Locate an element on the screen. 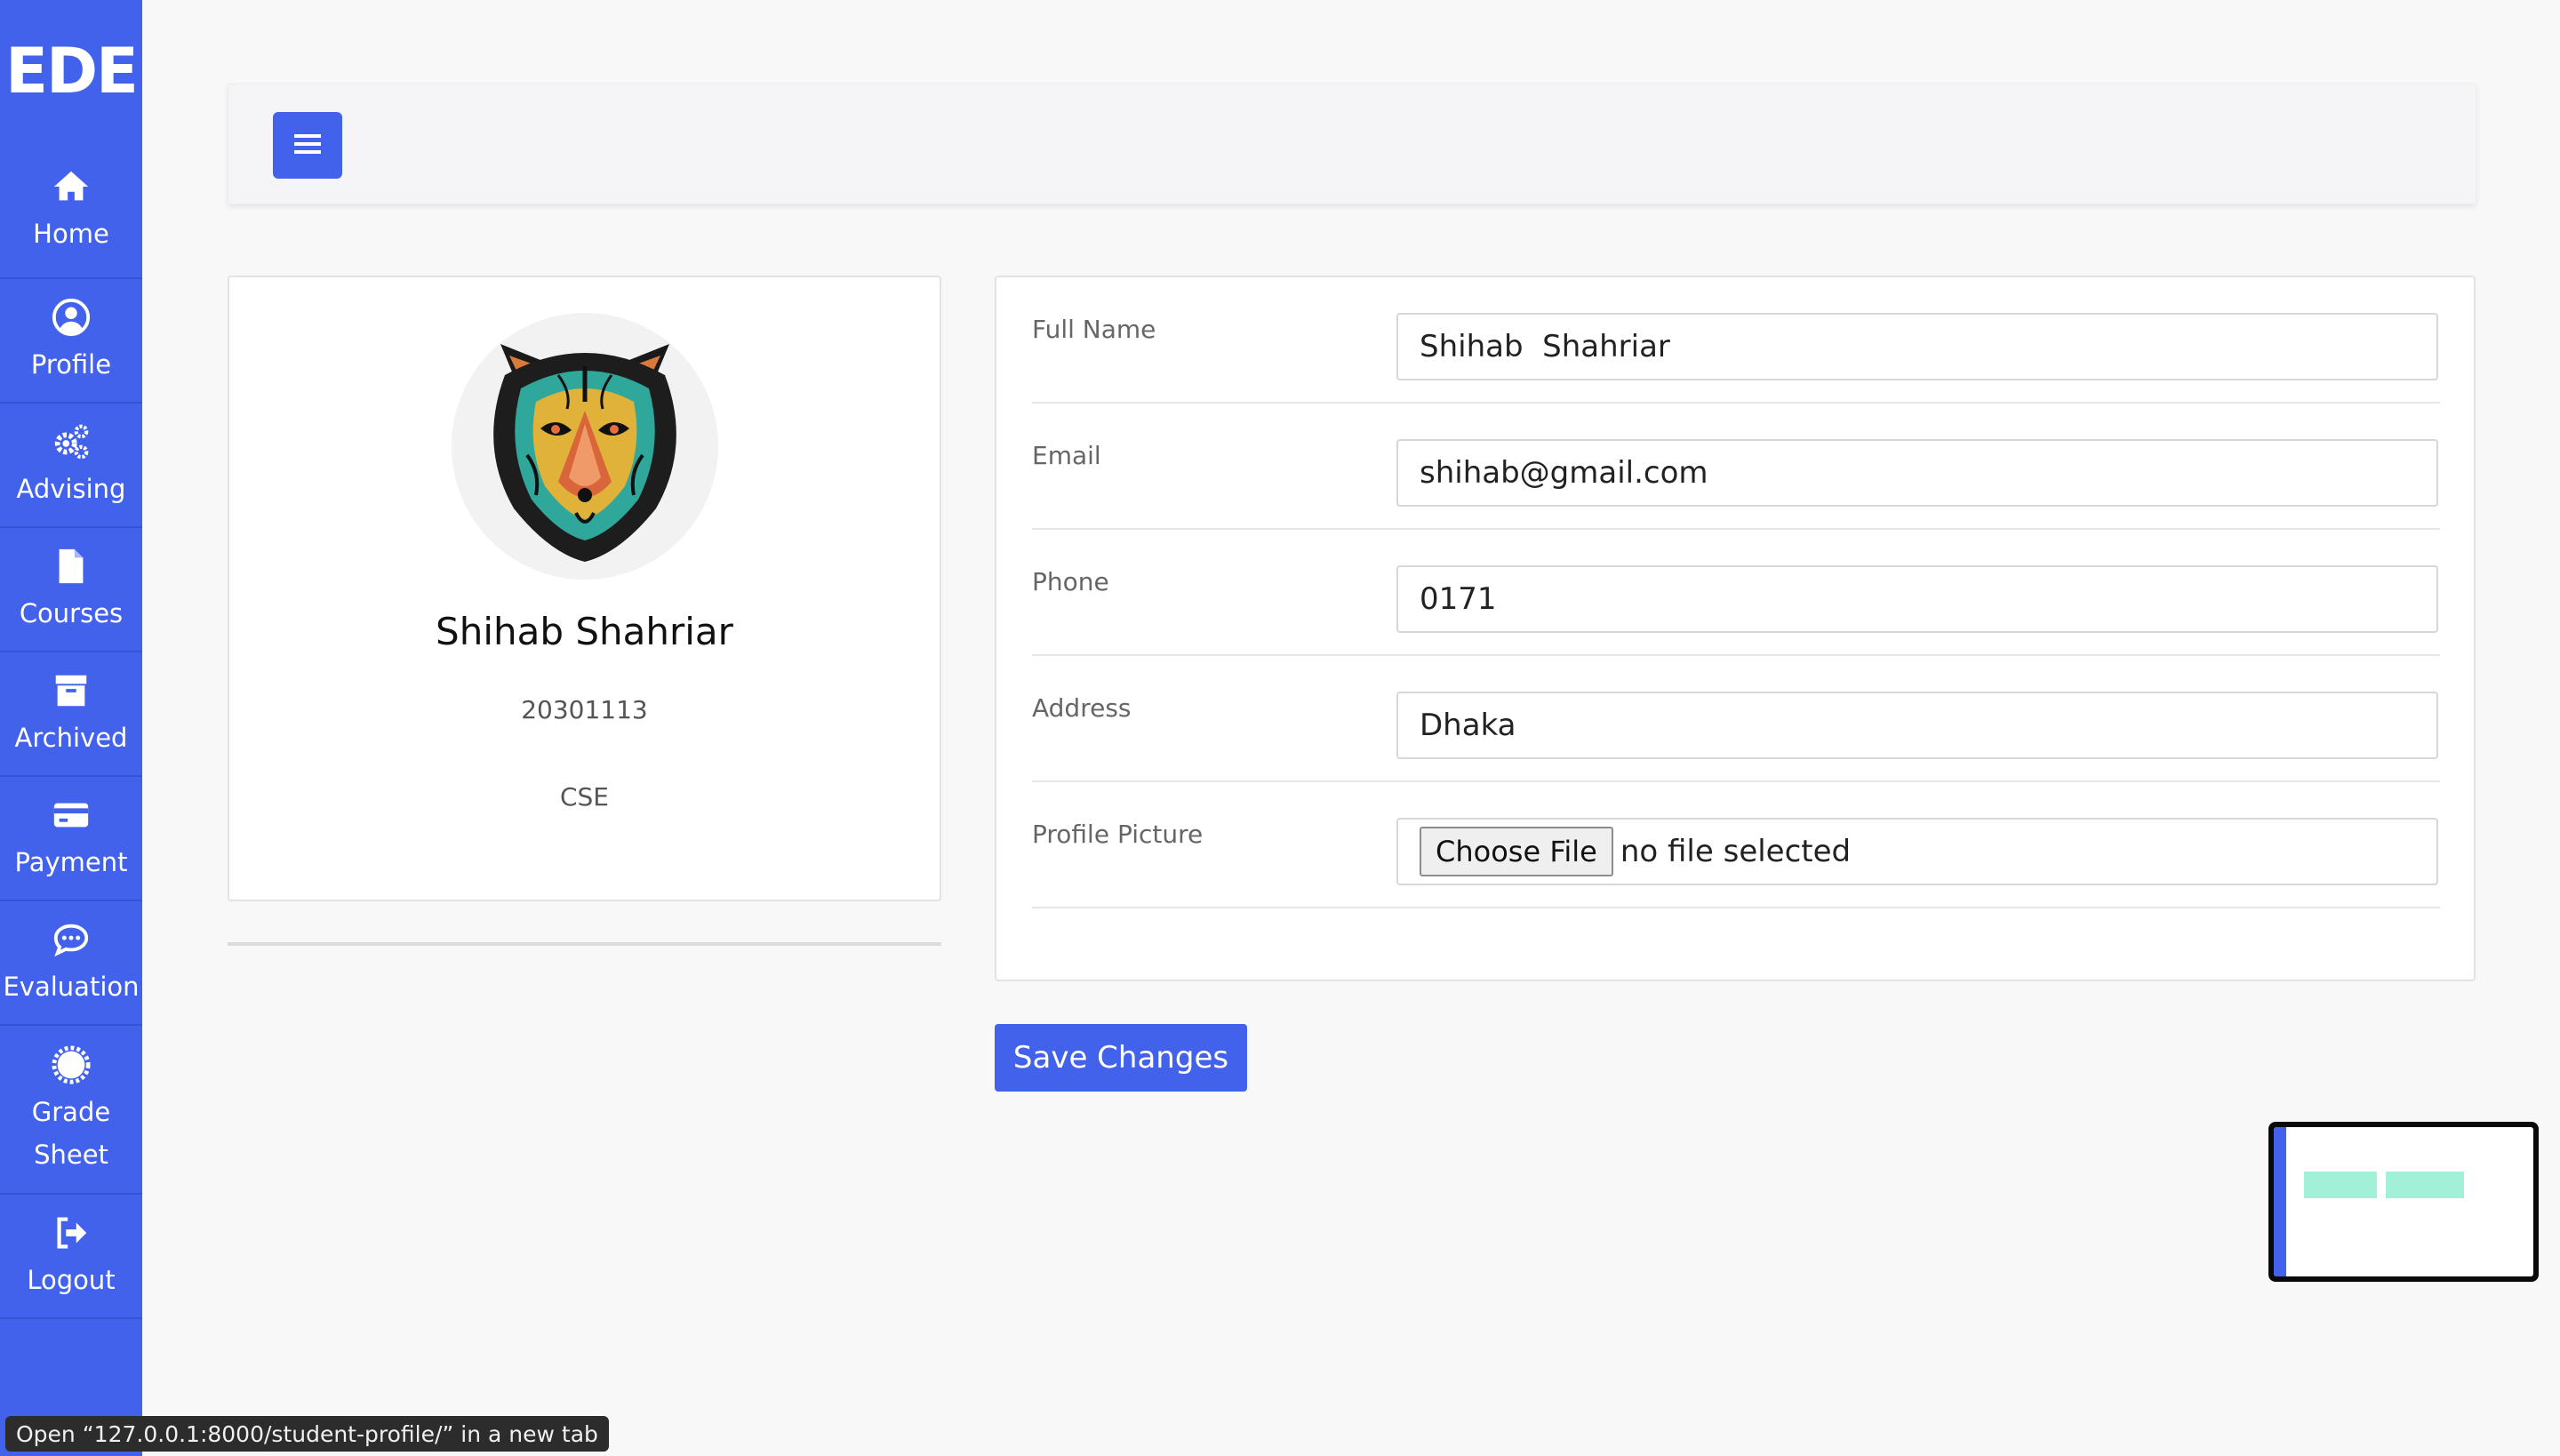 This screenshot has width=2560, height=1456. full-name-label: Full Name is located at coordinates (1094, 329).